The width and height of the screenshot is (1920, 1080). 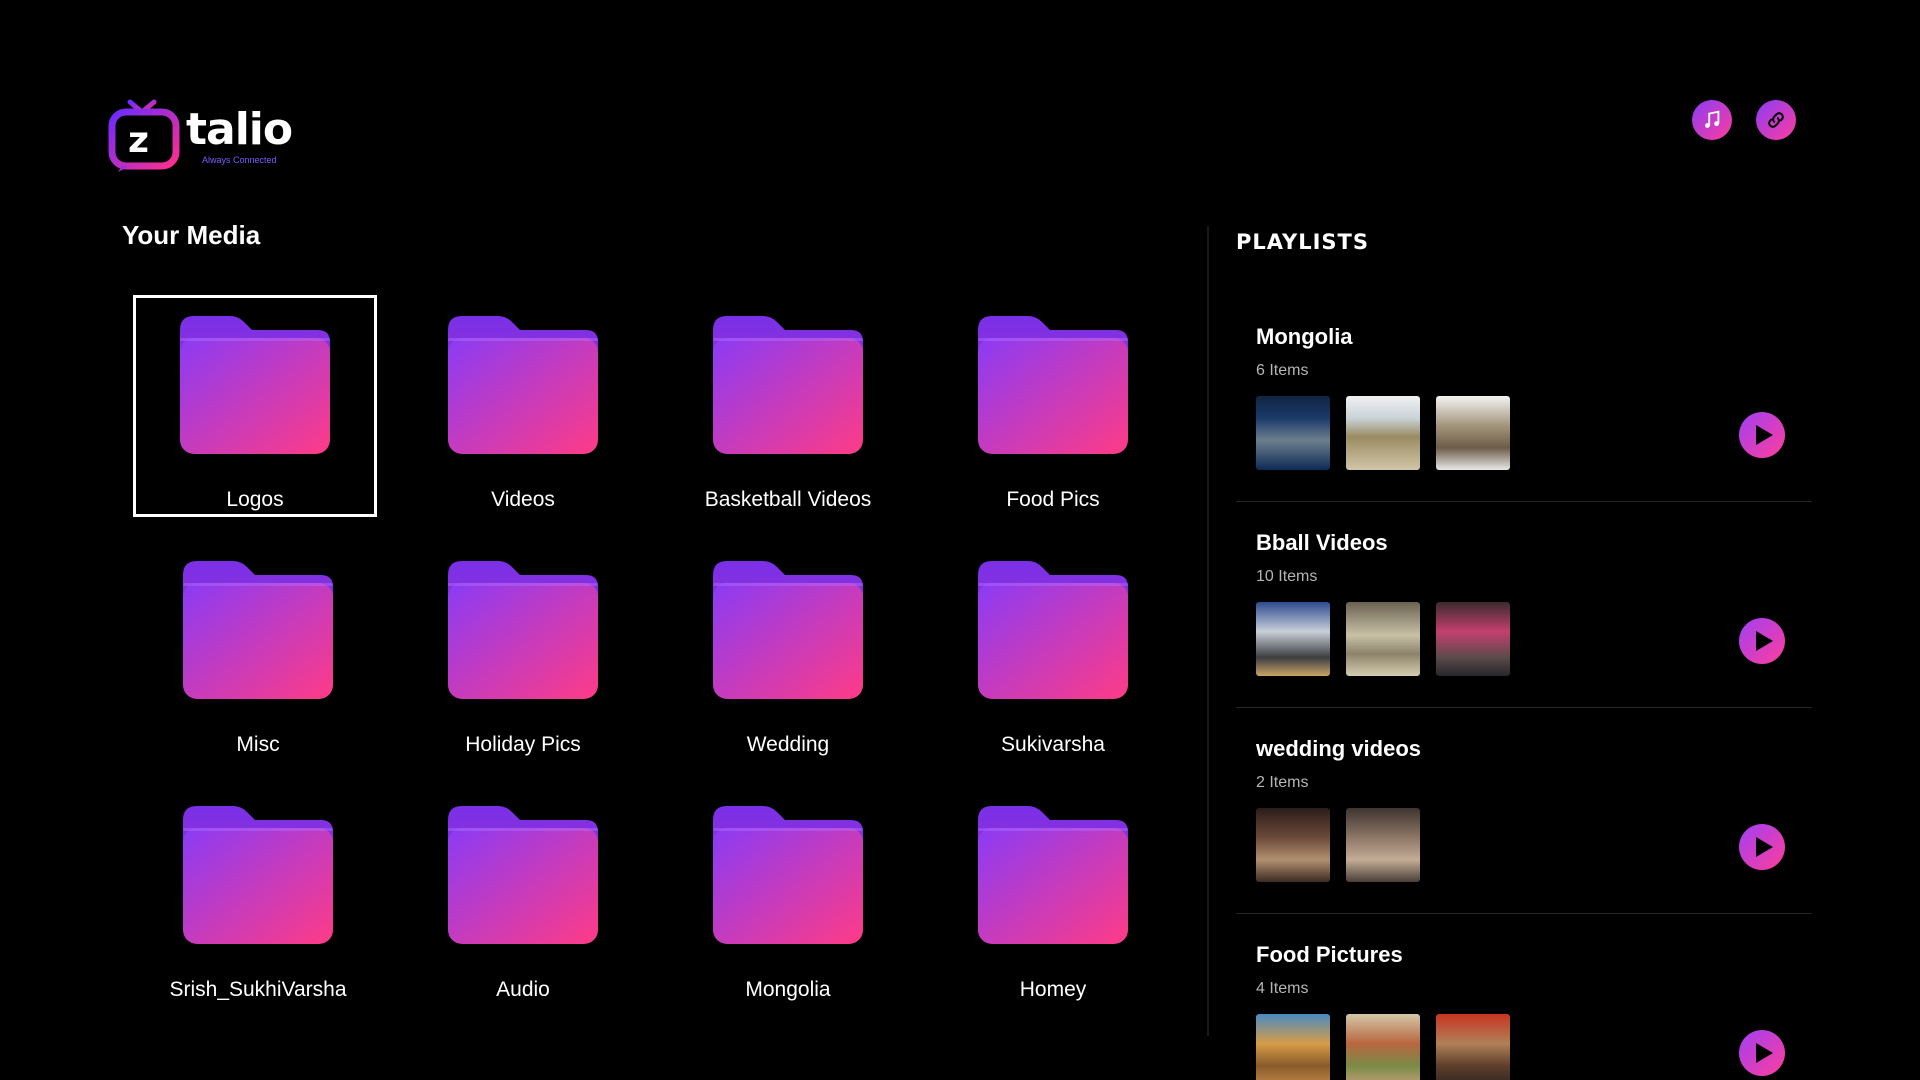 I want to click on playlist-item-count: 2 Items, so click(x=1282, y=782).